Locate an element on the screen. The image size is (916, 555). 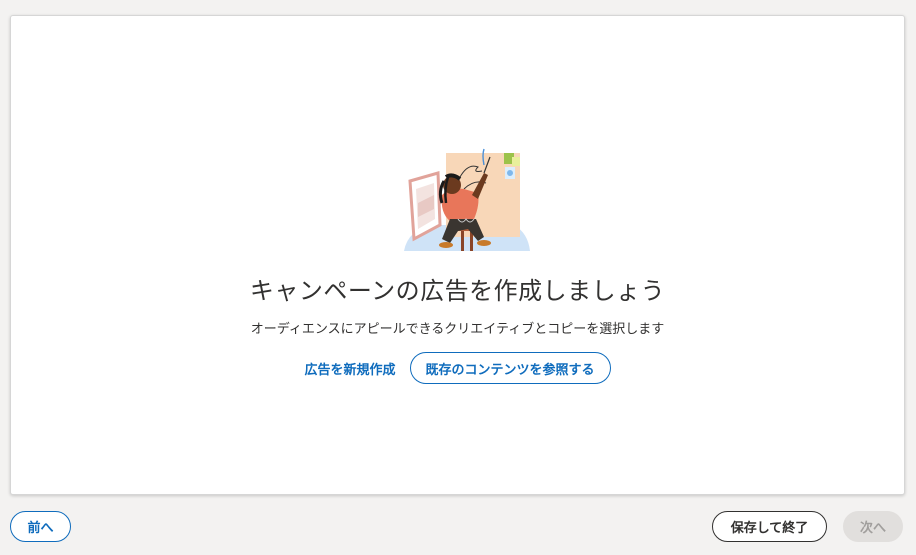
browse-existing-content-button: 既存のコンテンツを参照する is located at coordinates (510, 368).